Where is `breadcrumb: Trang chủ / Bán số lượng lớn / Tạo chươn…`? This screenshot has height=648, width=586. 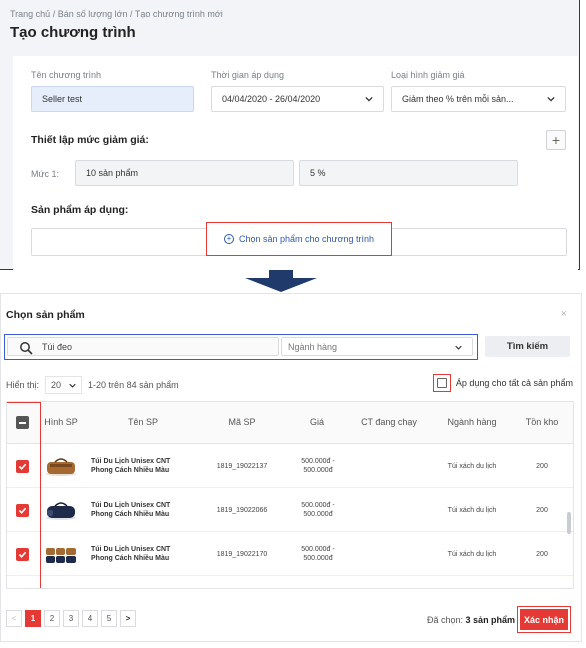
breadcrumb: Trang chủ / Bán số lượng lớn / Tạo chươn… is located at coordinates (116, 14).